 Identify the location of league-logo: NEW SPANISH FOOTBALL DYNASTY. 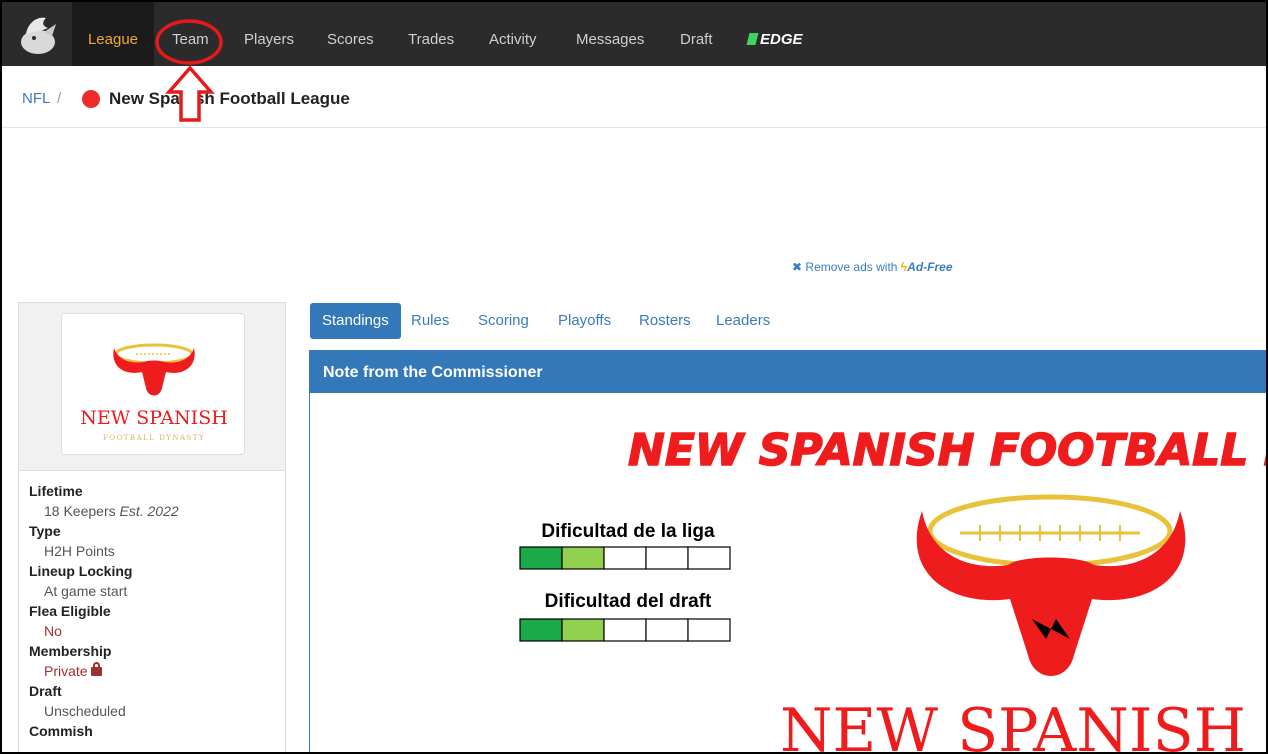
(153, 384).